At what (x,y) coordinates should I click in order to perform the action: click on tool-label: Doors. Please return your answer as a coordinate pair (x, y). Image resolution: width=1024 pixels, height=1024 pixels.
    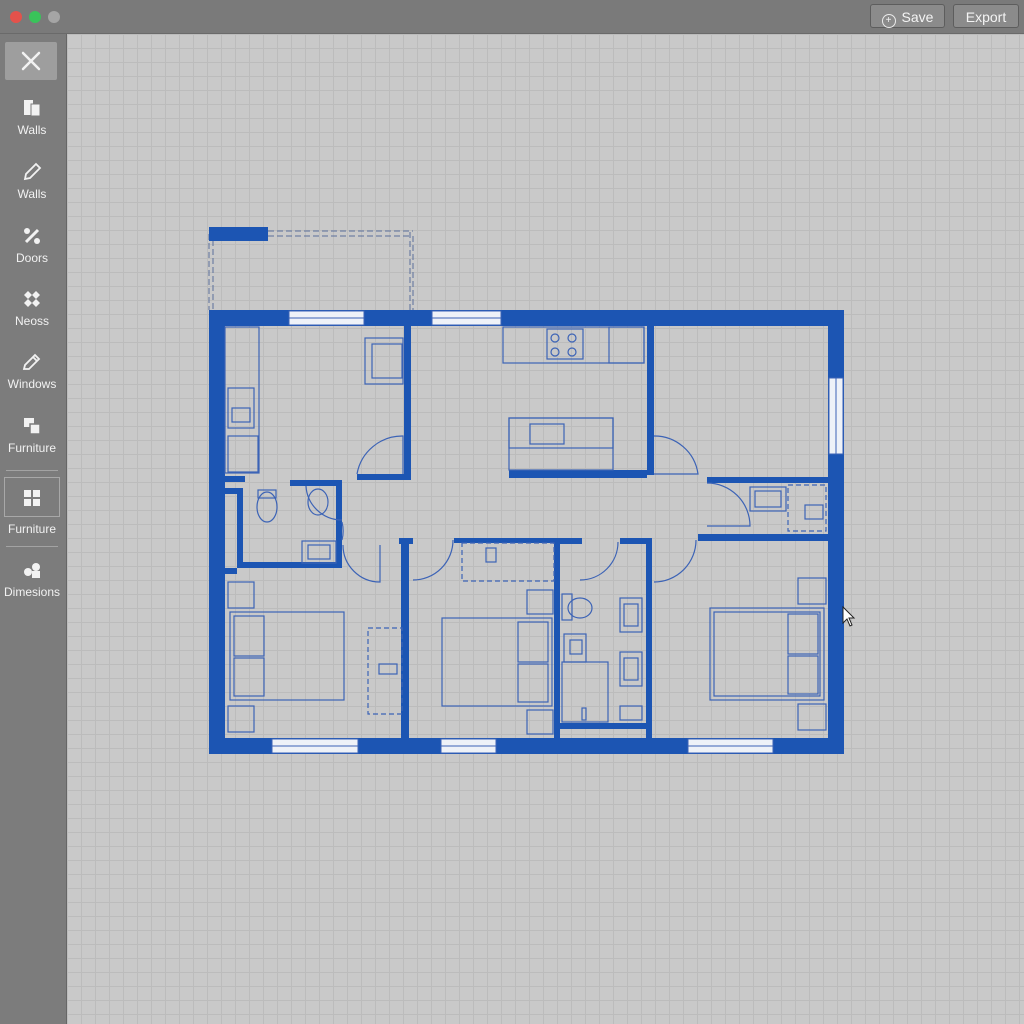
    Looking at the image, I should click on (31, 258).